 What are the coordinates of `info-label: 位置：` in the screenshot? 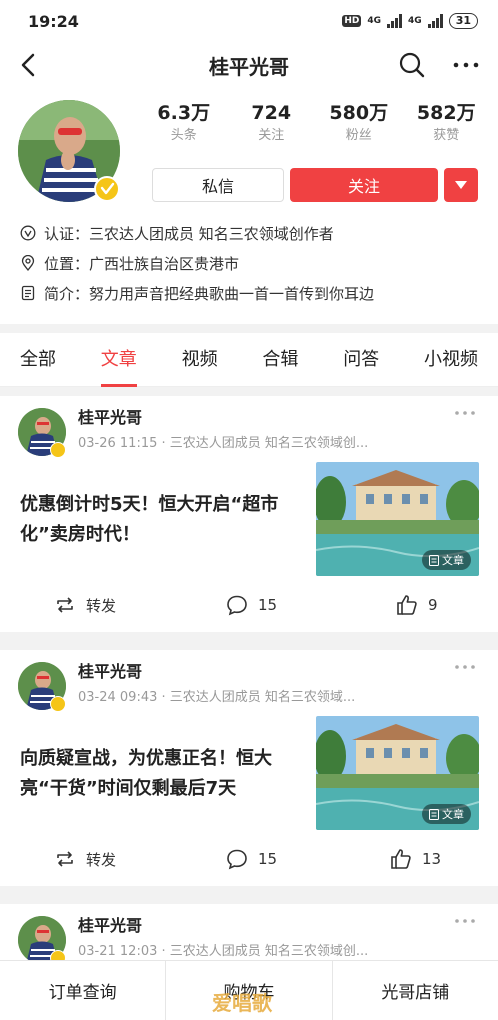 It's located at (67, 263).